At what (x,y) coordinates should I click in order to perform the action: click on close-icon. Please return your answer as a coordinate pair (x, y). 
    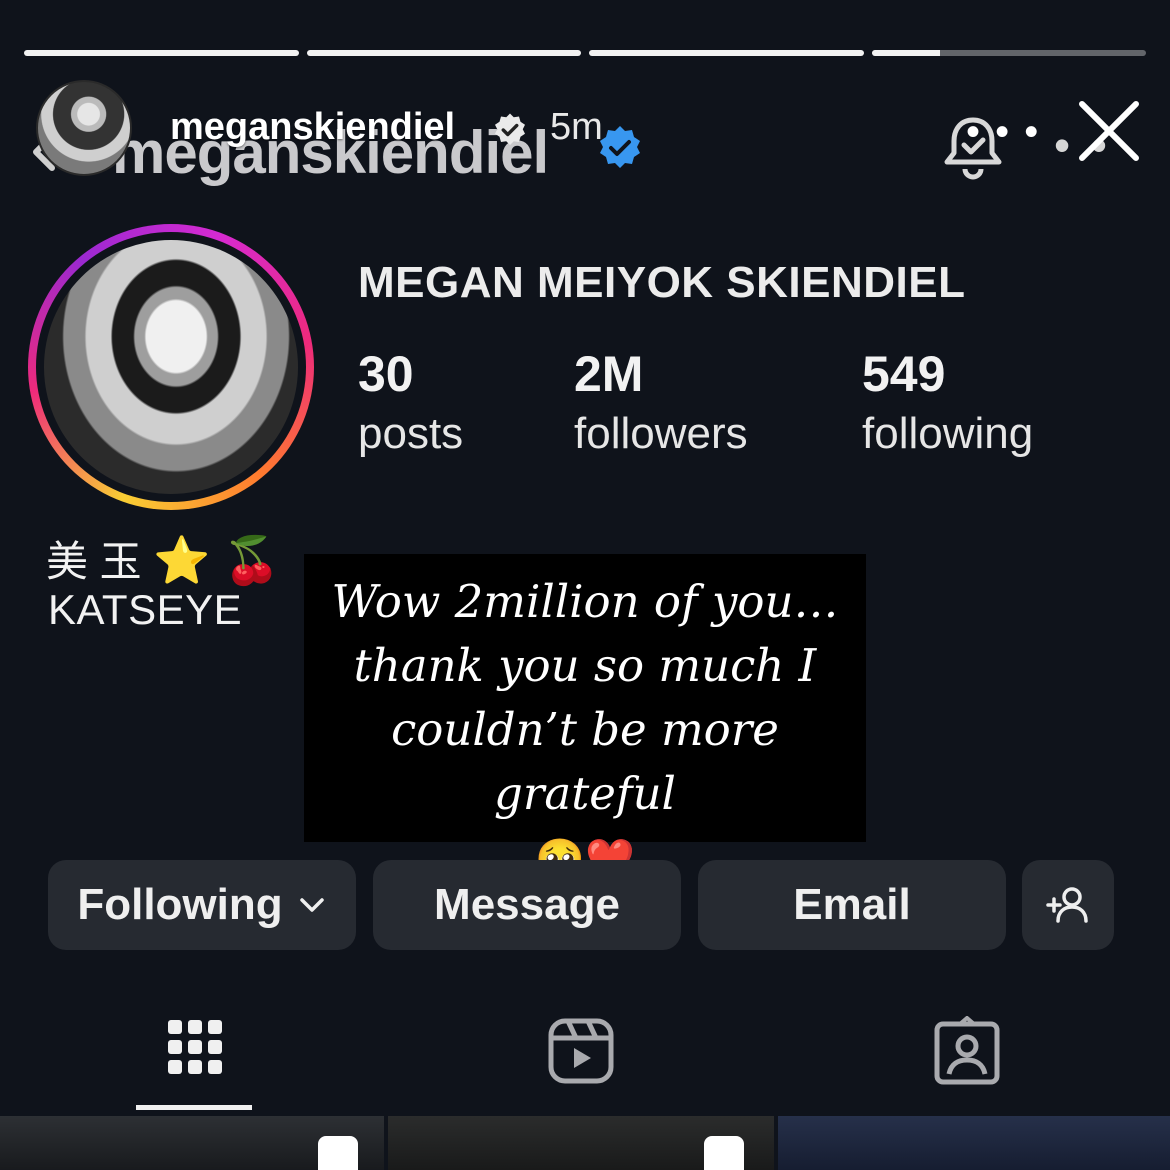
    Looking at the image, I should click on (1109, 131).